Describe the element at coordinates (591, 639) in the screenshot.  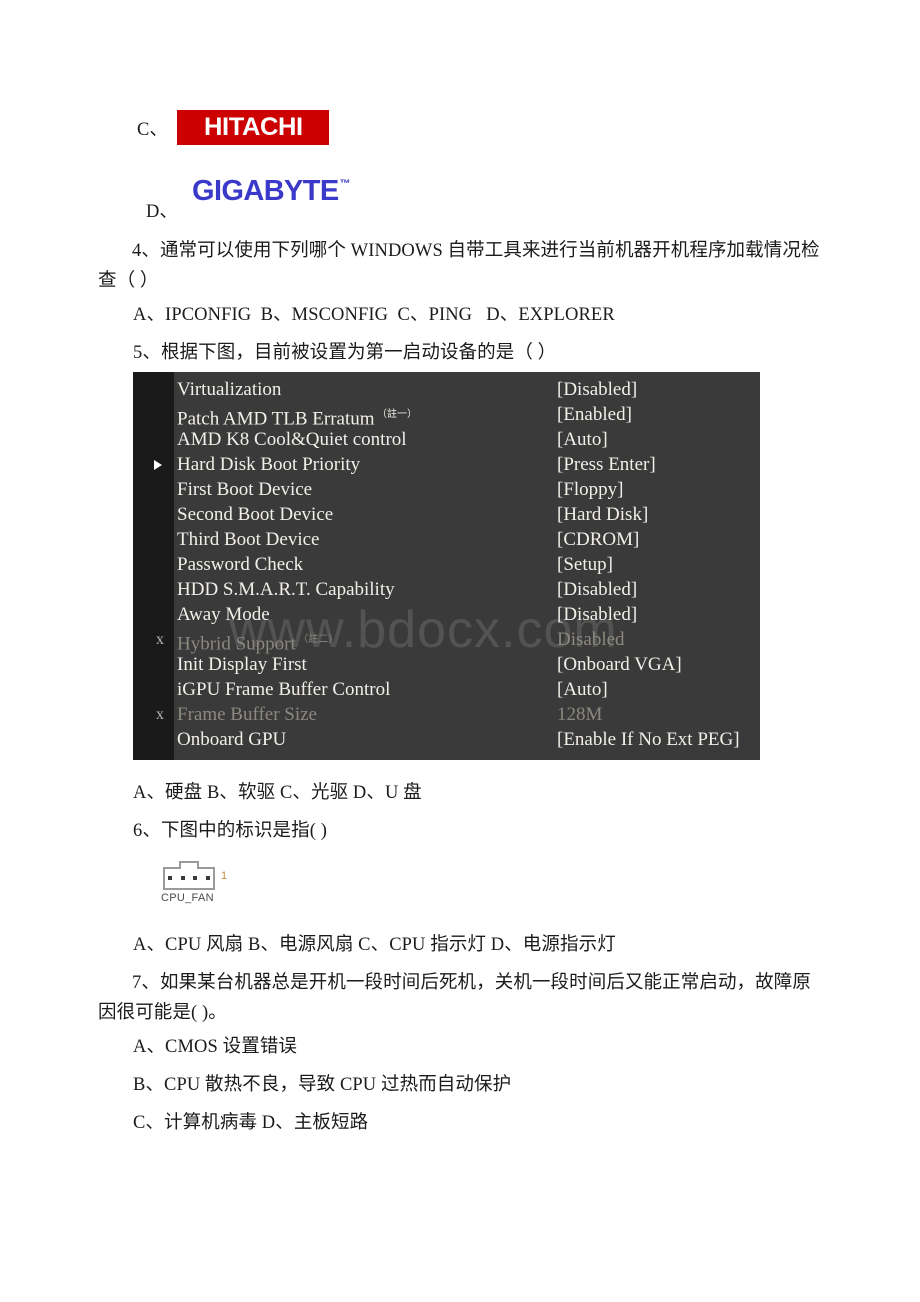
I see `bios-option-value: Disabled` at that location.